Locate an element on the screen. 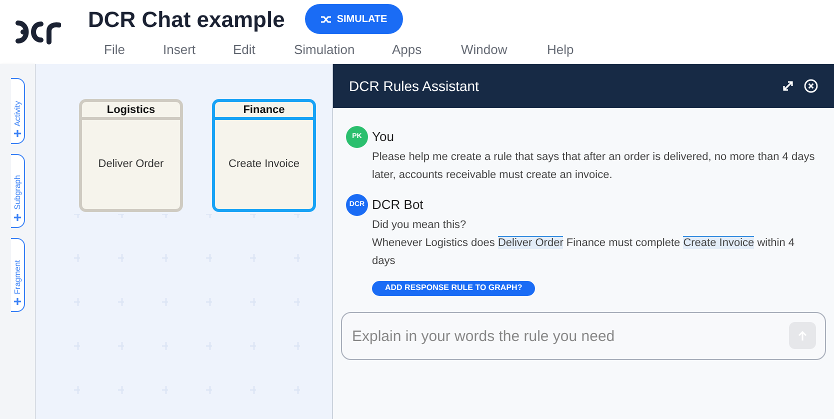 The height and width of the screenshot is (419, 834). expand-icon is located at coordinates (788, 86).